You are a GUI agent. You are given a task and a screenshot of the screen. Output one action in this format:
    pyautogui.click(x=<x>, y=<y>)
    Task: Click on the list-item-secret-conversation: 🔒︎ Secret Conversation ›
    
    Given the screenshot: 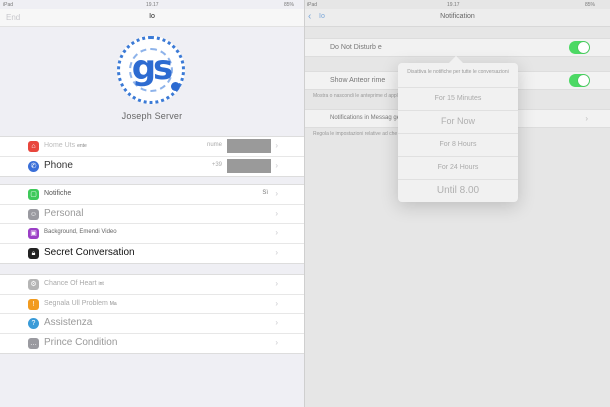 What is the action you would take?
    pyautogui.click(x=152, y=254)
    